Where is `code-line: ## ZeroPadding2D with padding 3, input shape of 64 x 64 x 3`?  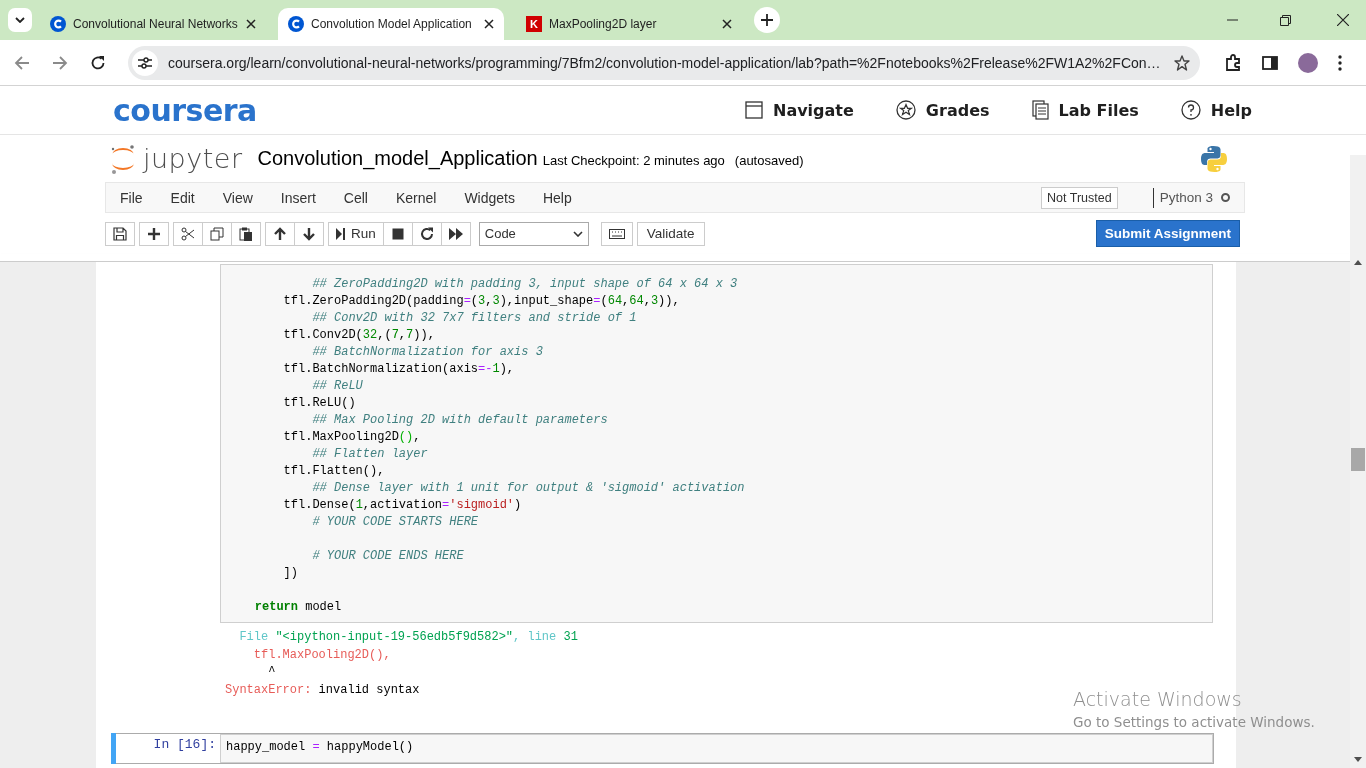
code-line: ## ZeroPadding2D with padding 3, input shape of 64 x 64 x 3 is located at coordinates (525, 284).